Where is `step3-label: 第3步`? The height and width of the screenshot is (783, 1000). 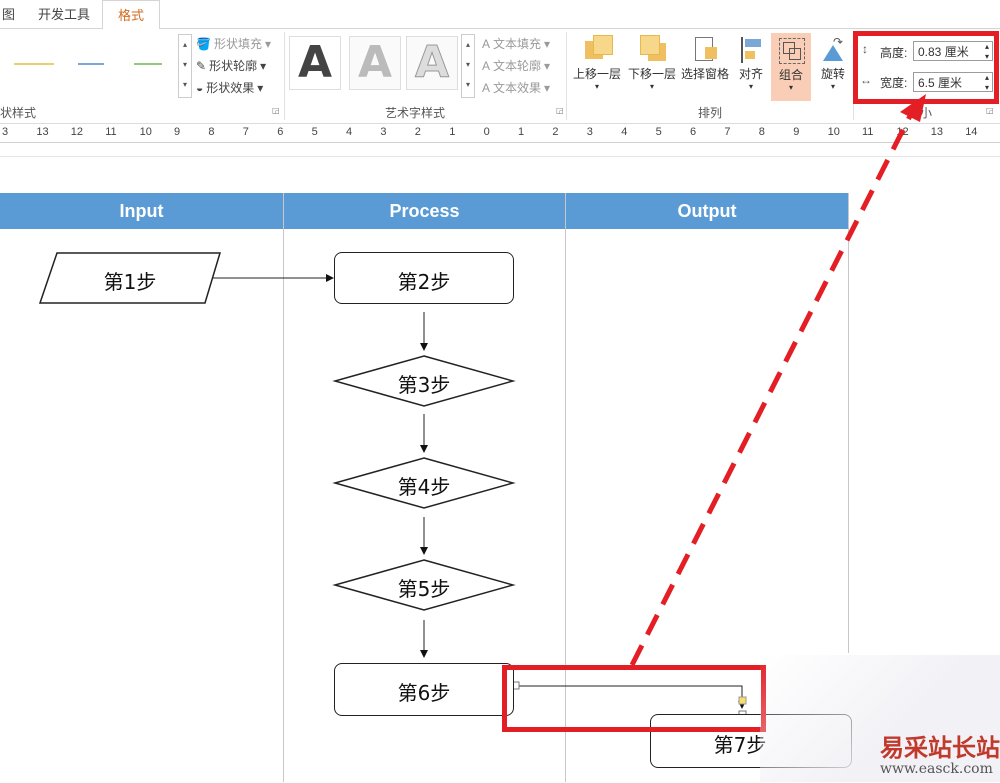 step3-label: 第3步 is located at coordinates (424, 383).